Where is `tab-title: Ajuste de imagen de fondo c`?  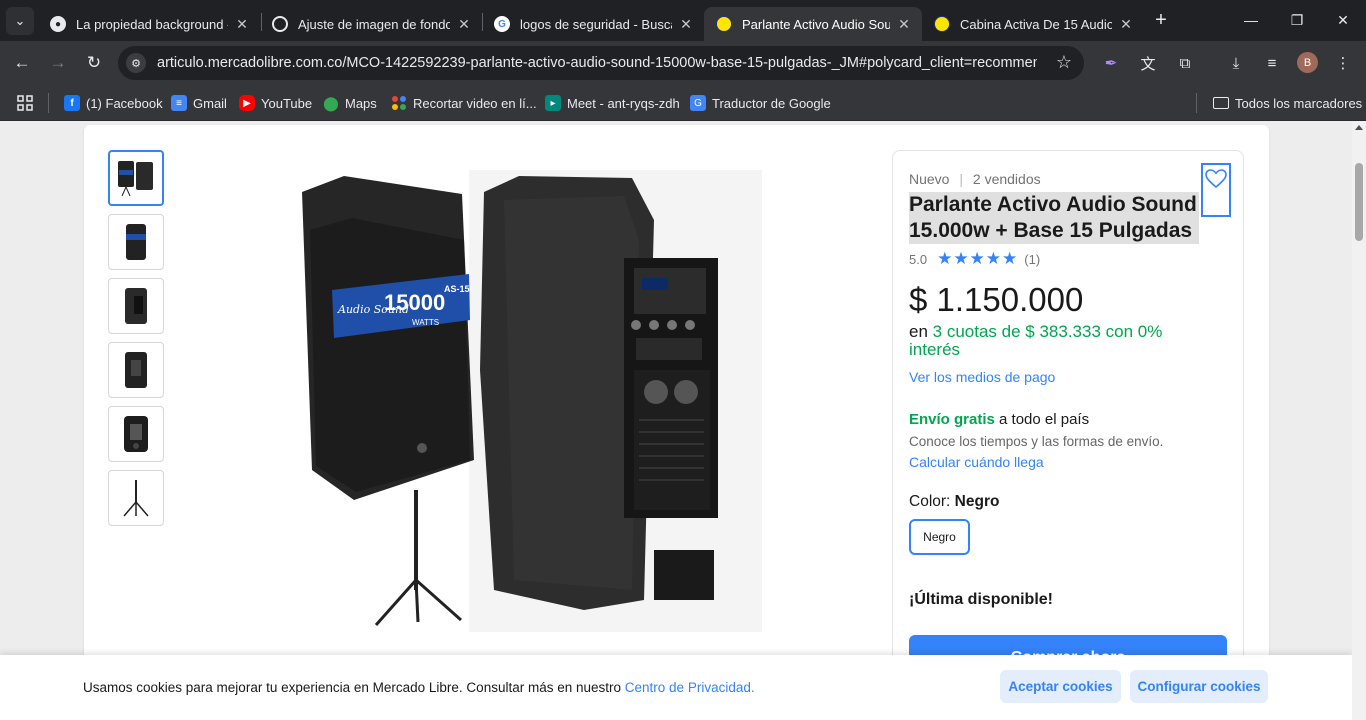
tab-title: Ajuste de imagen de fondo c is located at coordinates (374, 24).